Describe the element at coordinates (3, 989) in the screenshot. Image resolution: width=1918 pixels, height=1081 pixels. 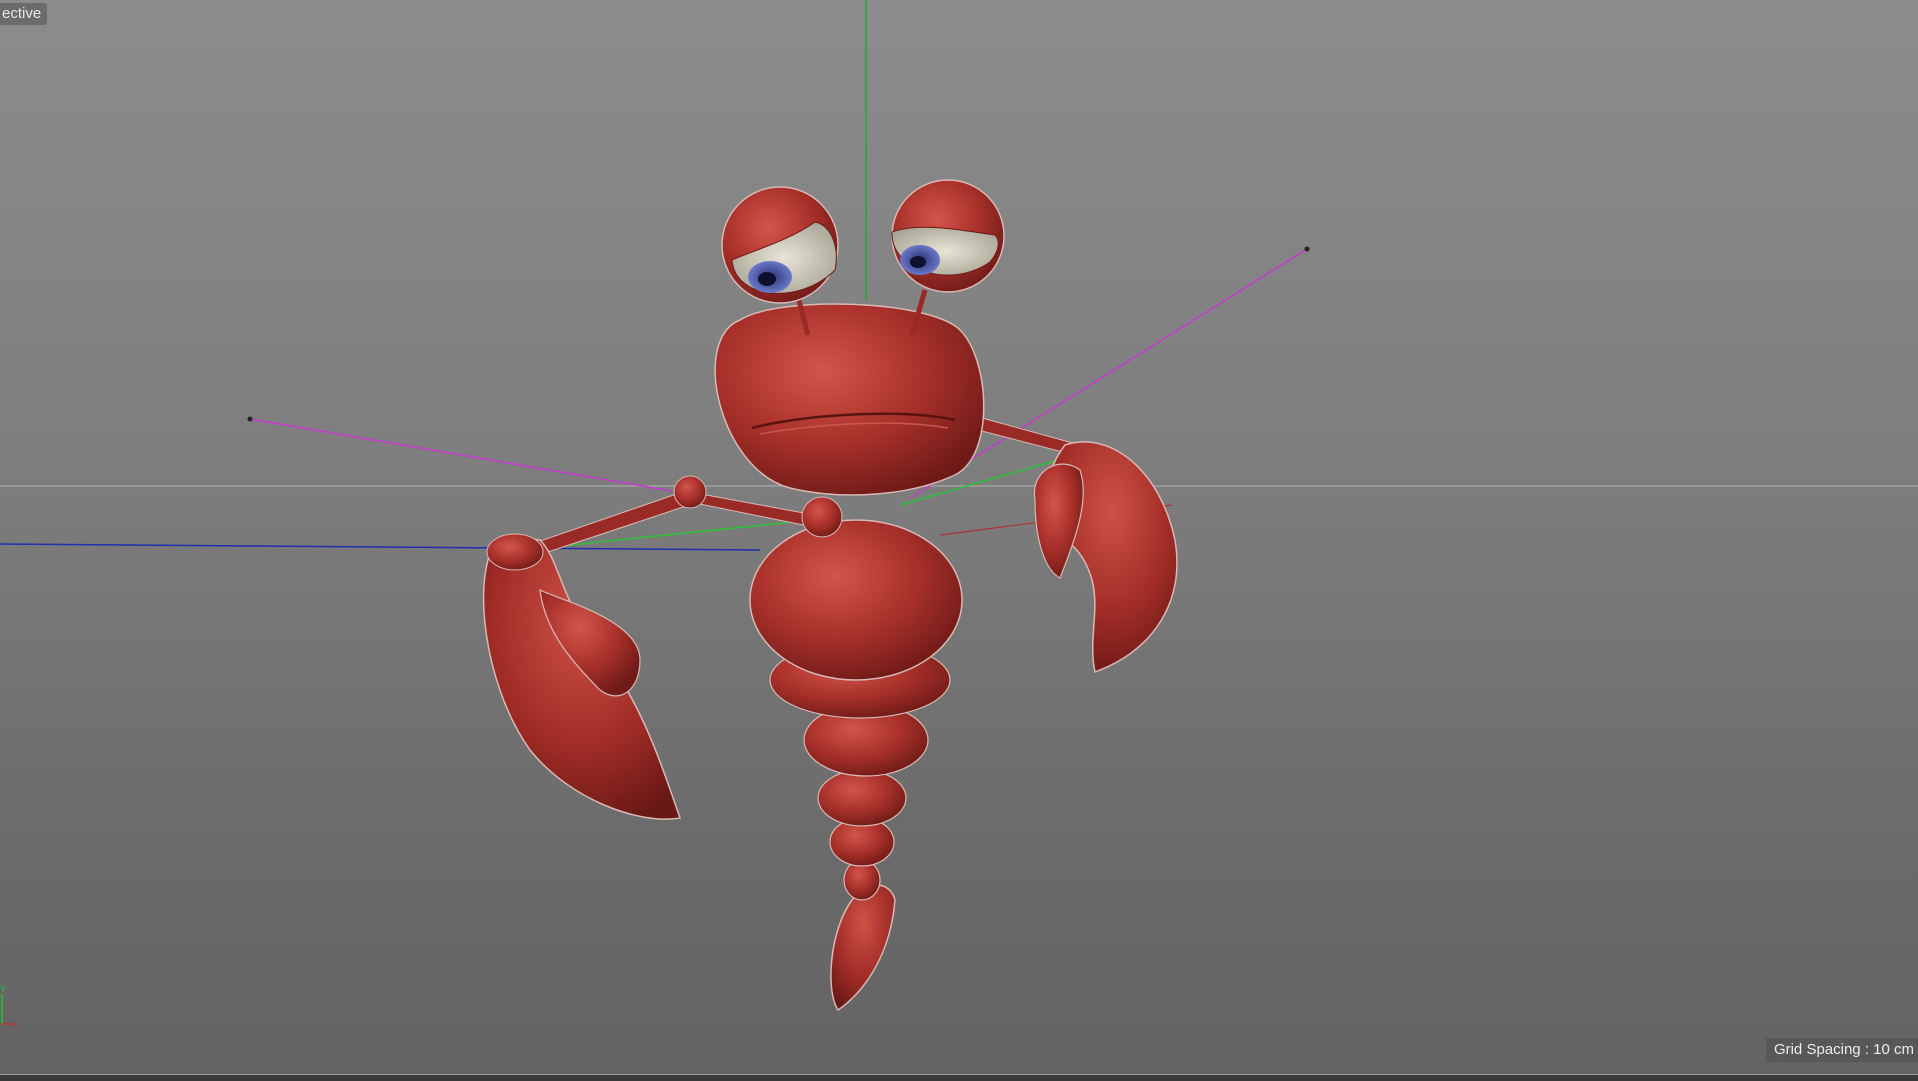
I see `gizmo-y-label: Y` at that location.